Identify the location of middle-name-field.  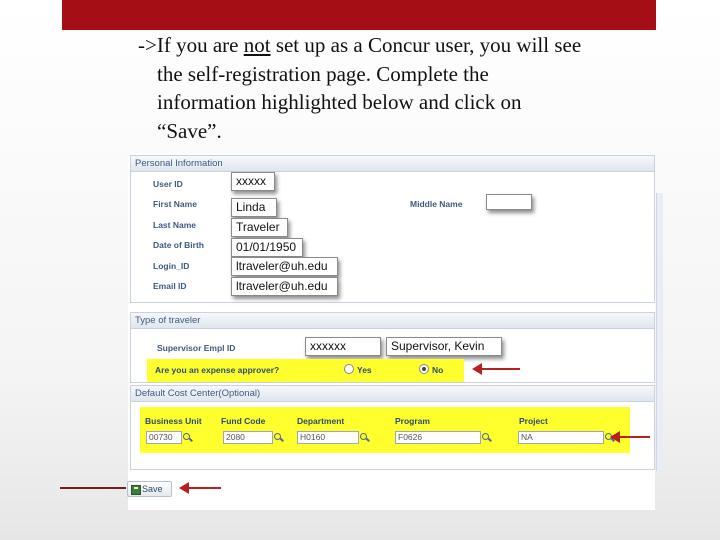
(509, 202).